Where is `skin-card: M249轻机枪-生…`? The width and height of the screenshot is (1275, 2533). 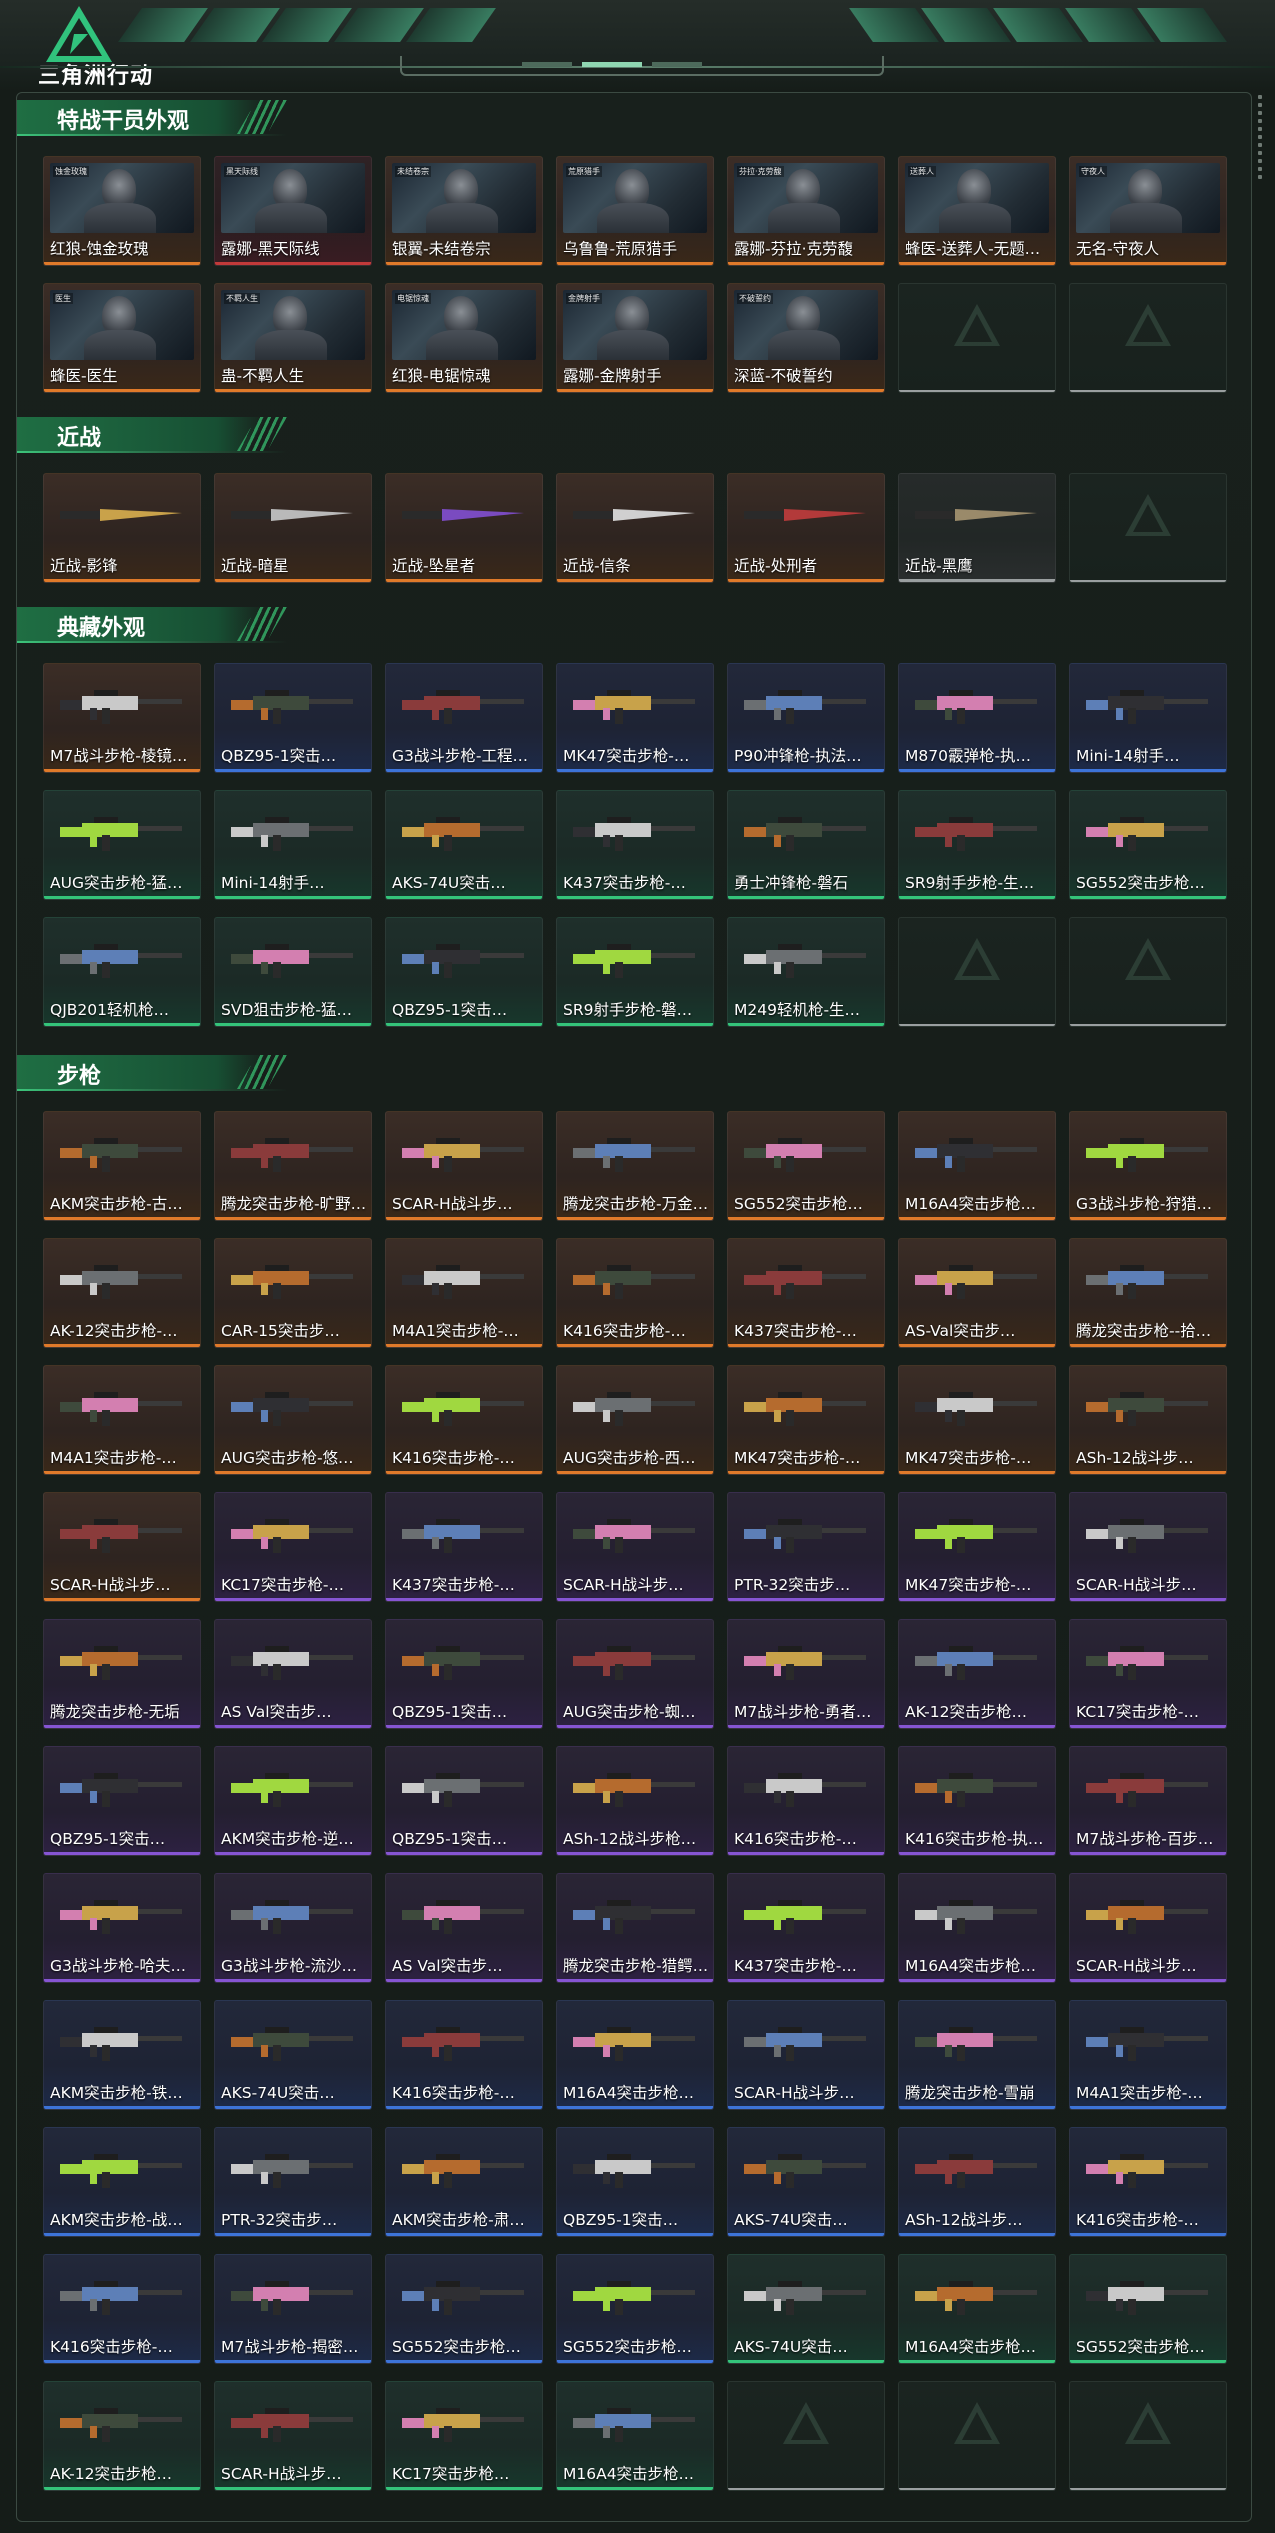 skin-card: M249轻机枪-生… is located at coordinates (806, 972).